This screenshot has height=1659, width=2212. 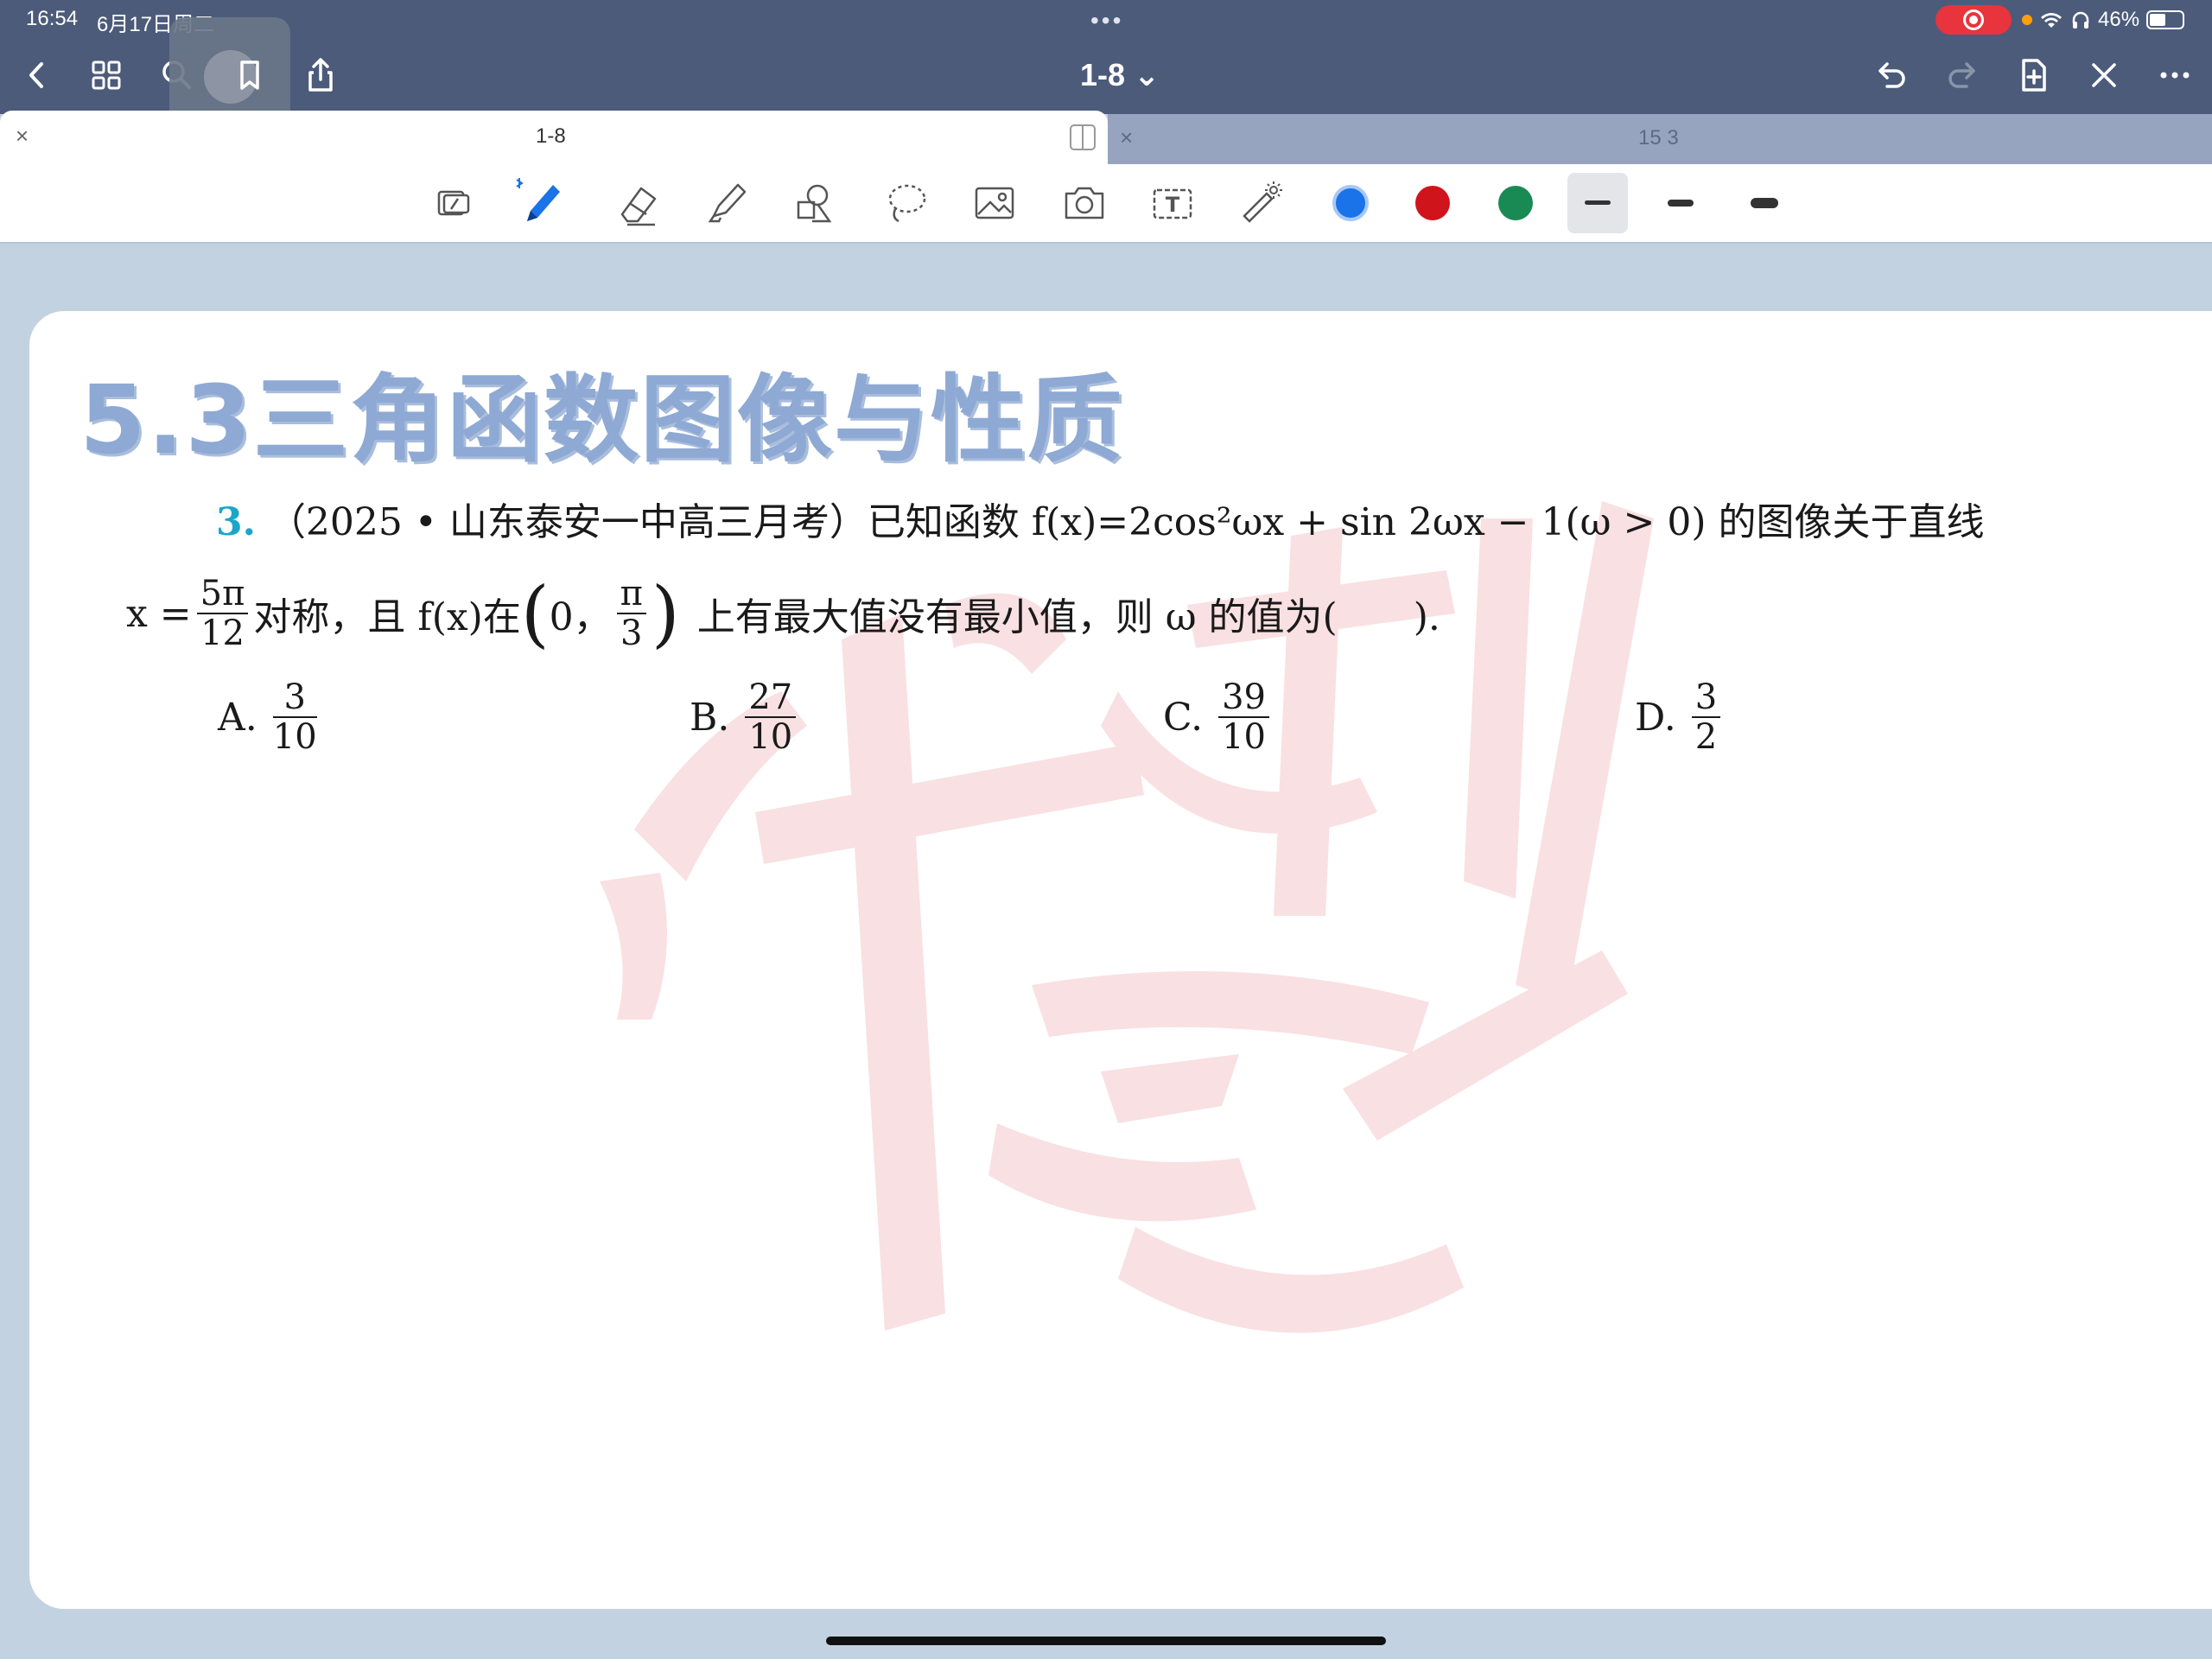 I want to click on more-icon, so click(x=2174, y=75).